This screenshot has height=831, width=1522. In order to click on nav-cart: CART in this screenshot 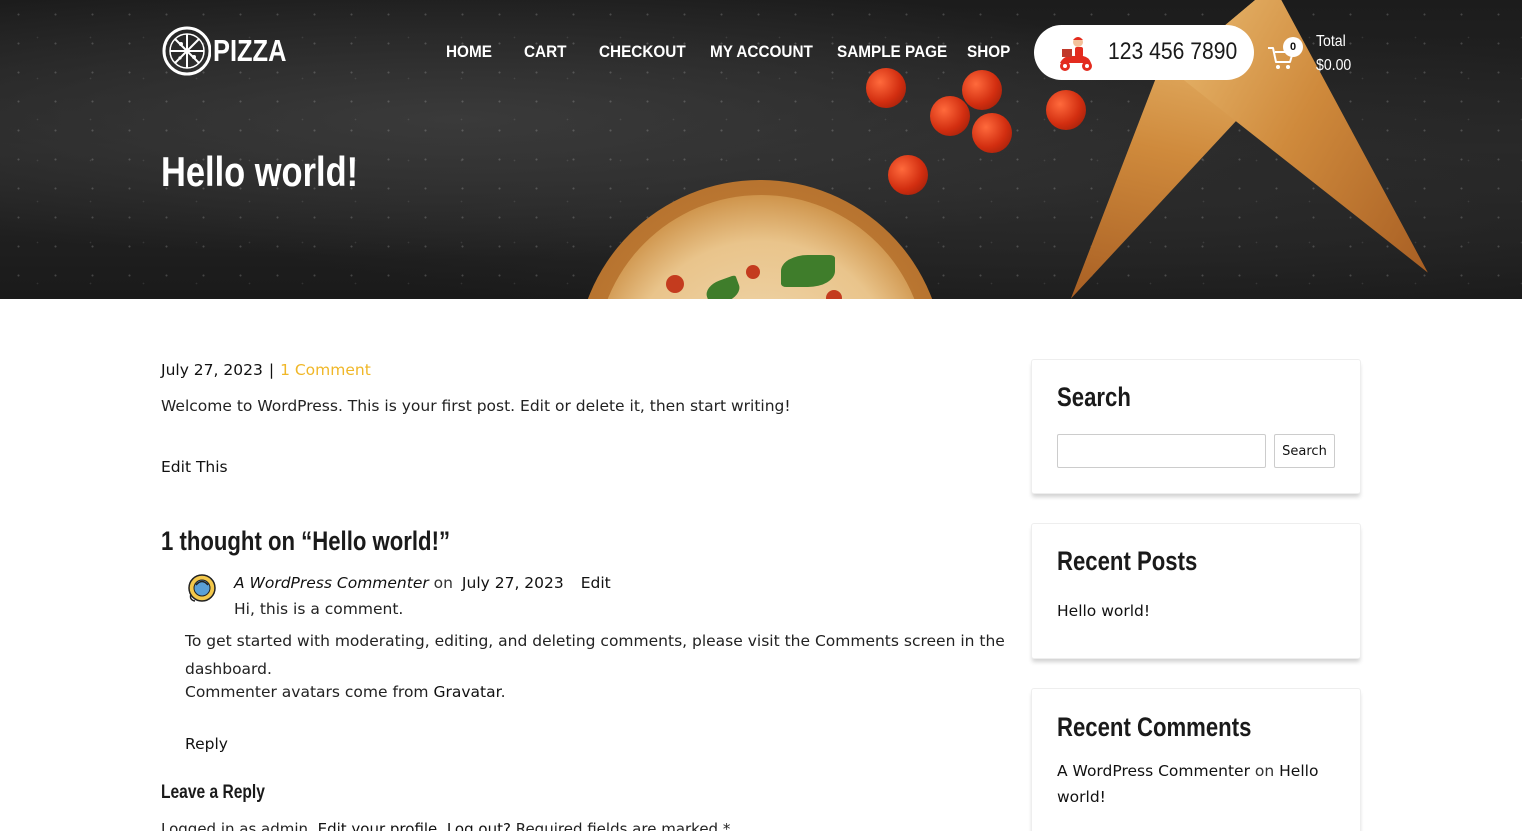, I will do `click(545, 52)`.